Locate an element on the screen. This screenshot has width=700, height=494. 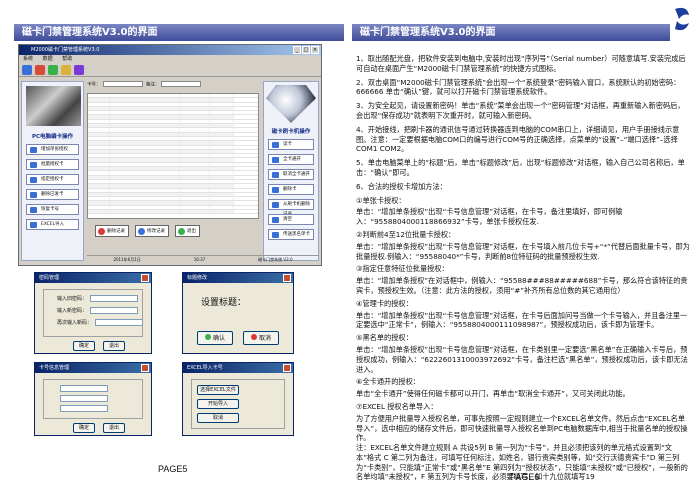
menu-data: 数据 is located at coordinates (48, 59).